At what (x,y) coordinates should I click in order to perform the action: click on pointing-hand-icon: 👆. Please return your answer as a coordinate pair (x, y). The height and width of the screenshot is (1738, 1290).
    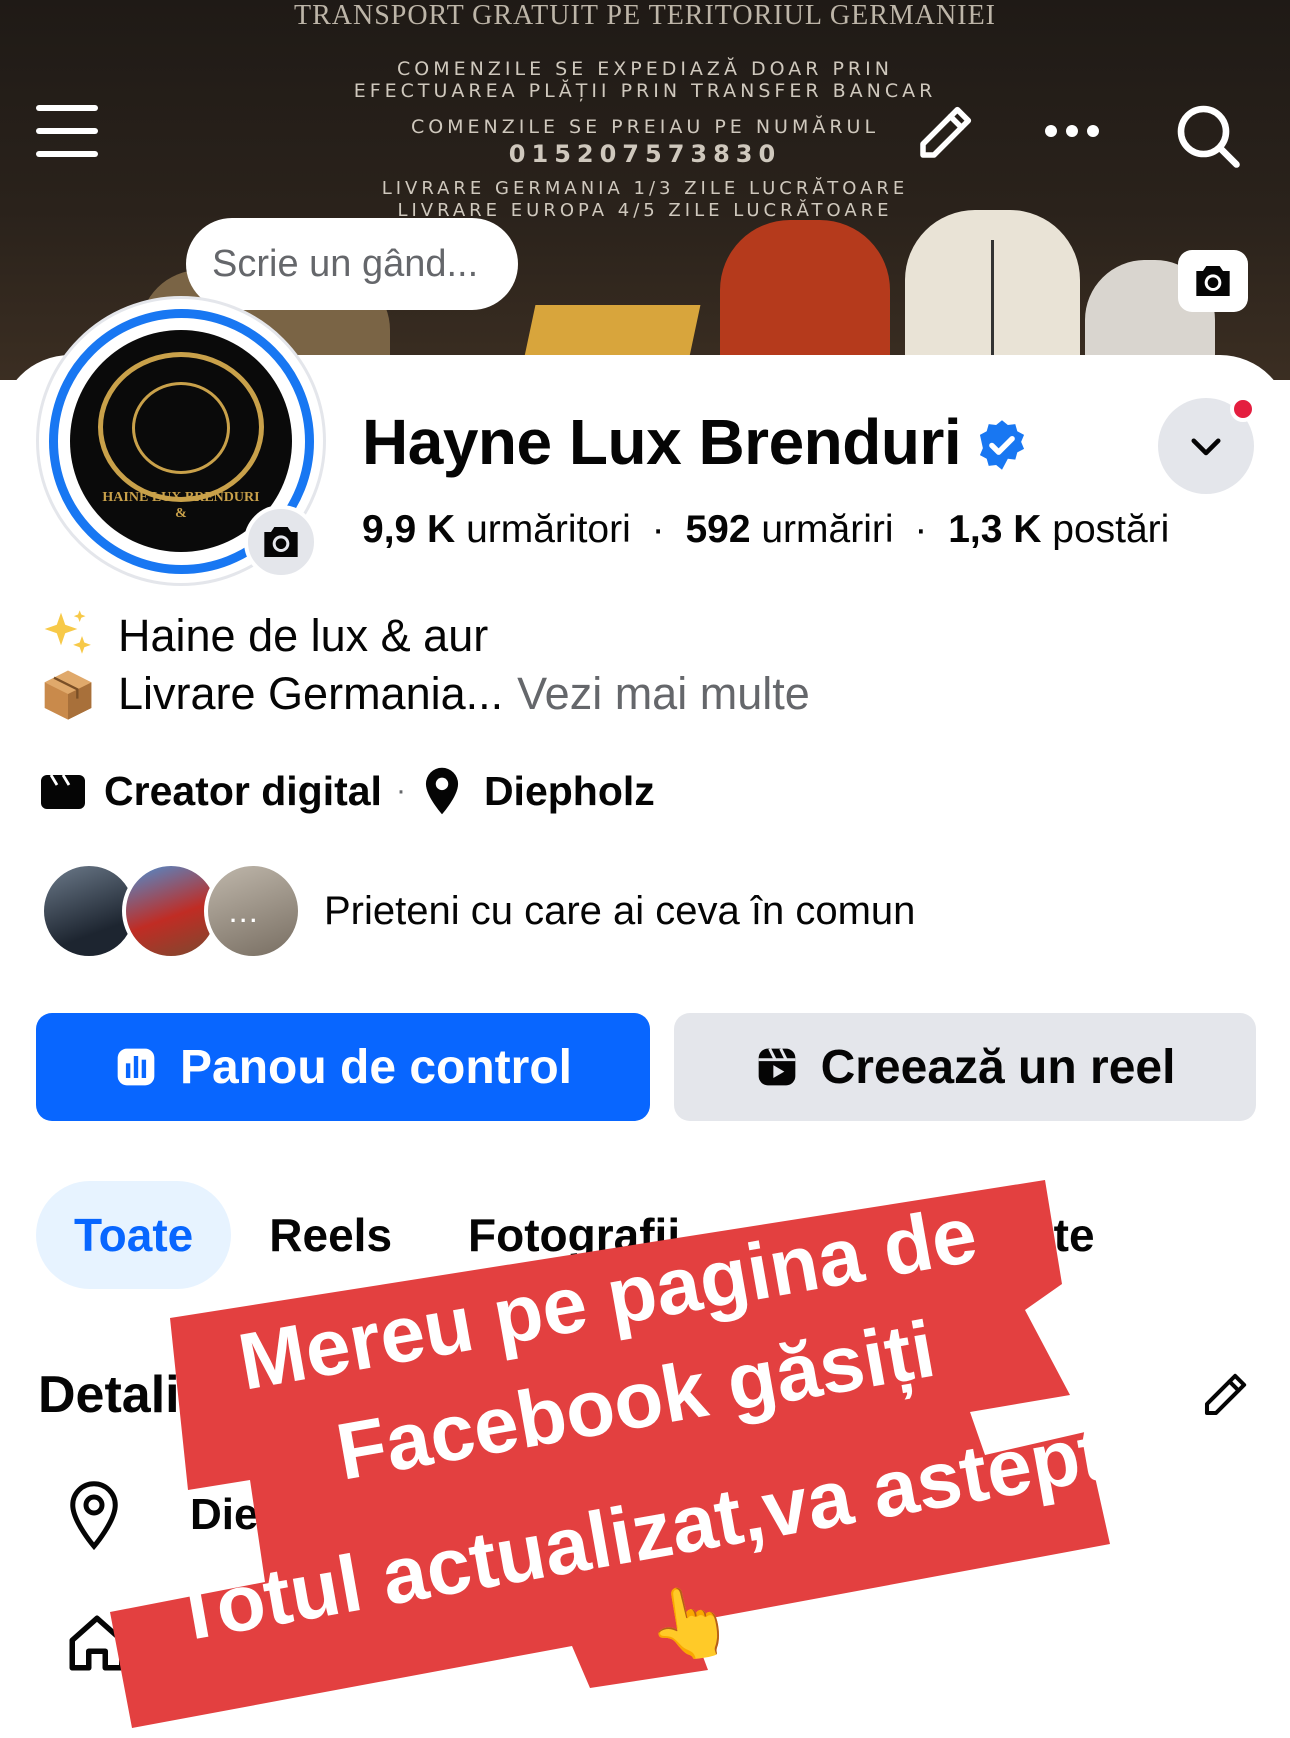
    Looking at the image, I should click on (690, 1622).